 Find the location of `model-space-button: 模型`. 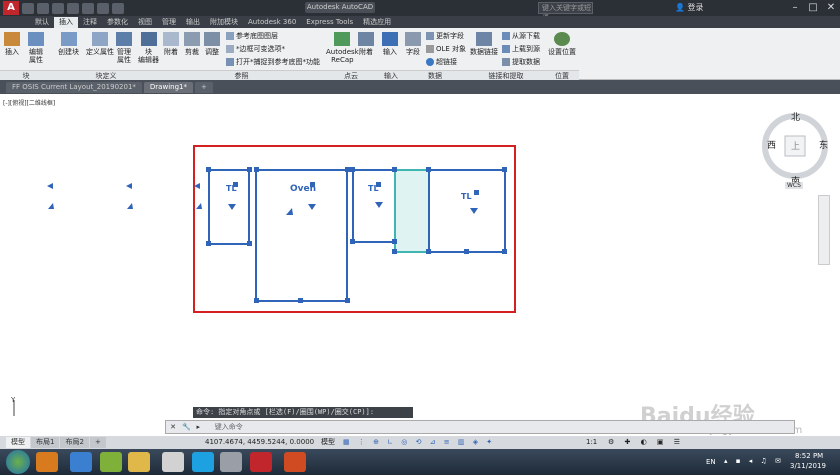

model-space-button: 模型 is located at coordinates (328, 442).